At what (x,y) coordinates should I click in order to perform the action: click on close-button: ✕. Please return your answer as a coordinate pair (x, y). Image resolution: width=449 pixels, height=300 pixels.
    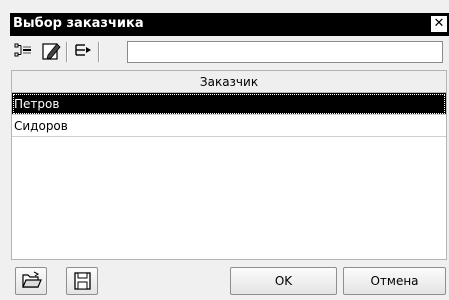
    Looking at the image, I should click on (439, 24).